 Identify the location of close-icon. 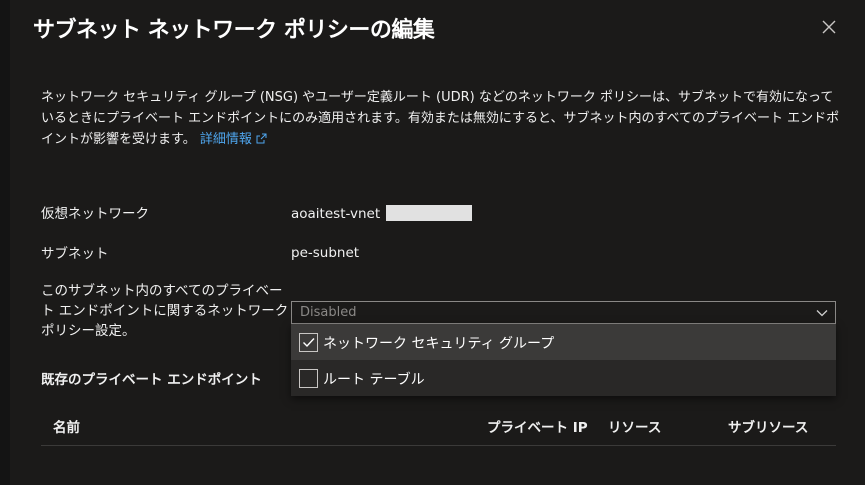
(829, 27).